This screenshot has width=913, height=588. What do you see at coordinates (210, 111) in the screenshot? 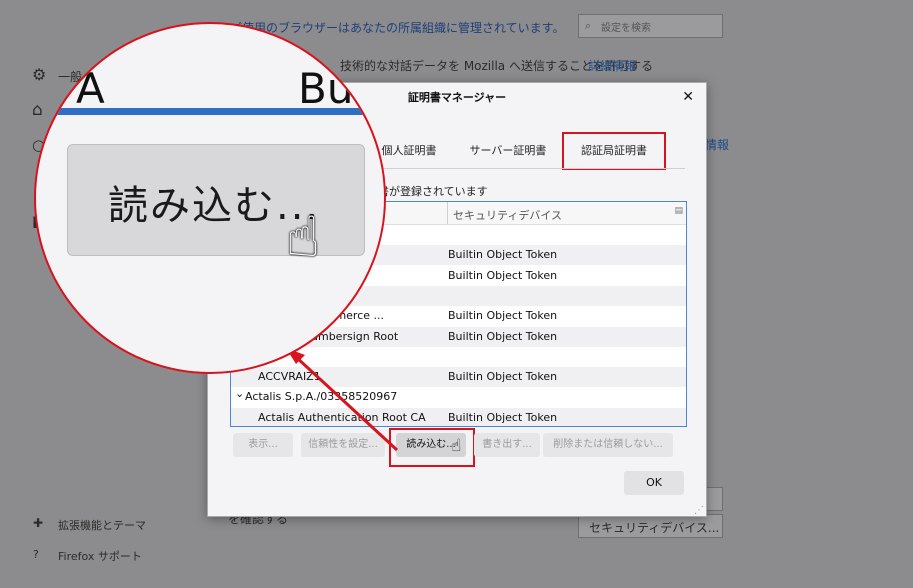
I see `magnified-selection-bar` at bounding box center [210, 111].